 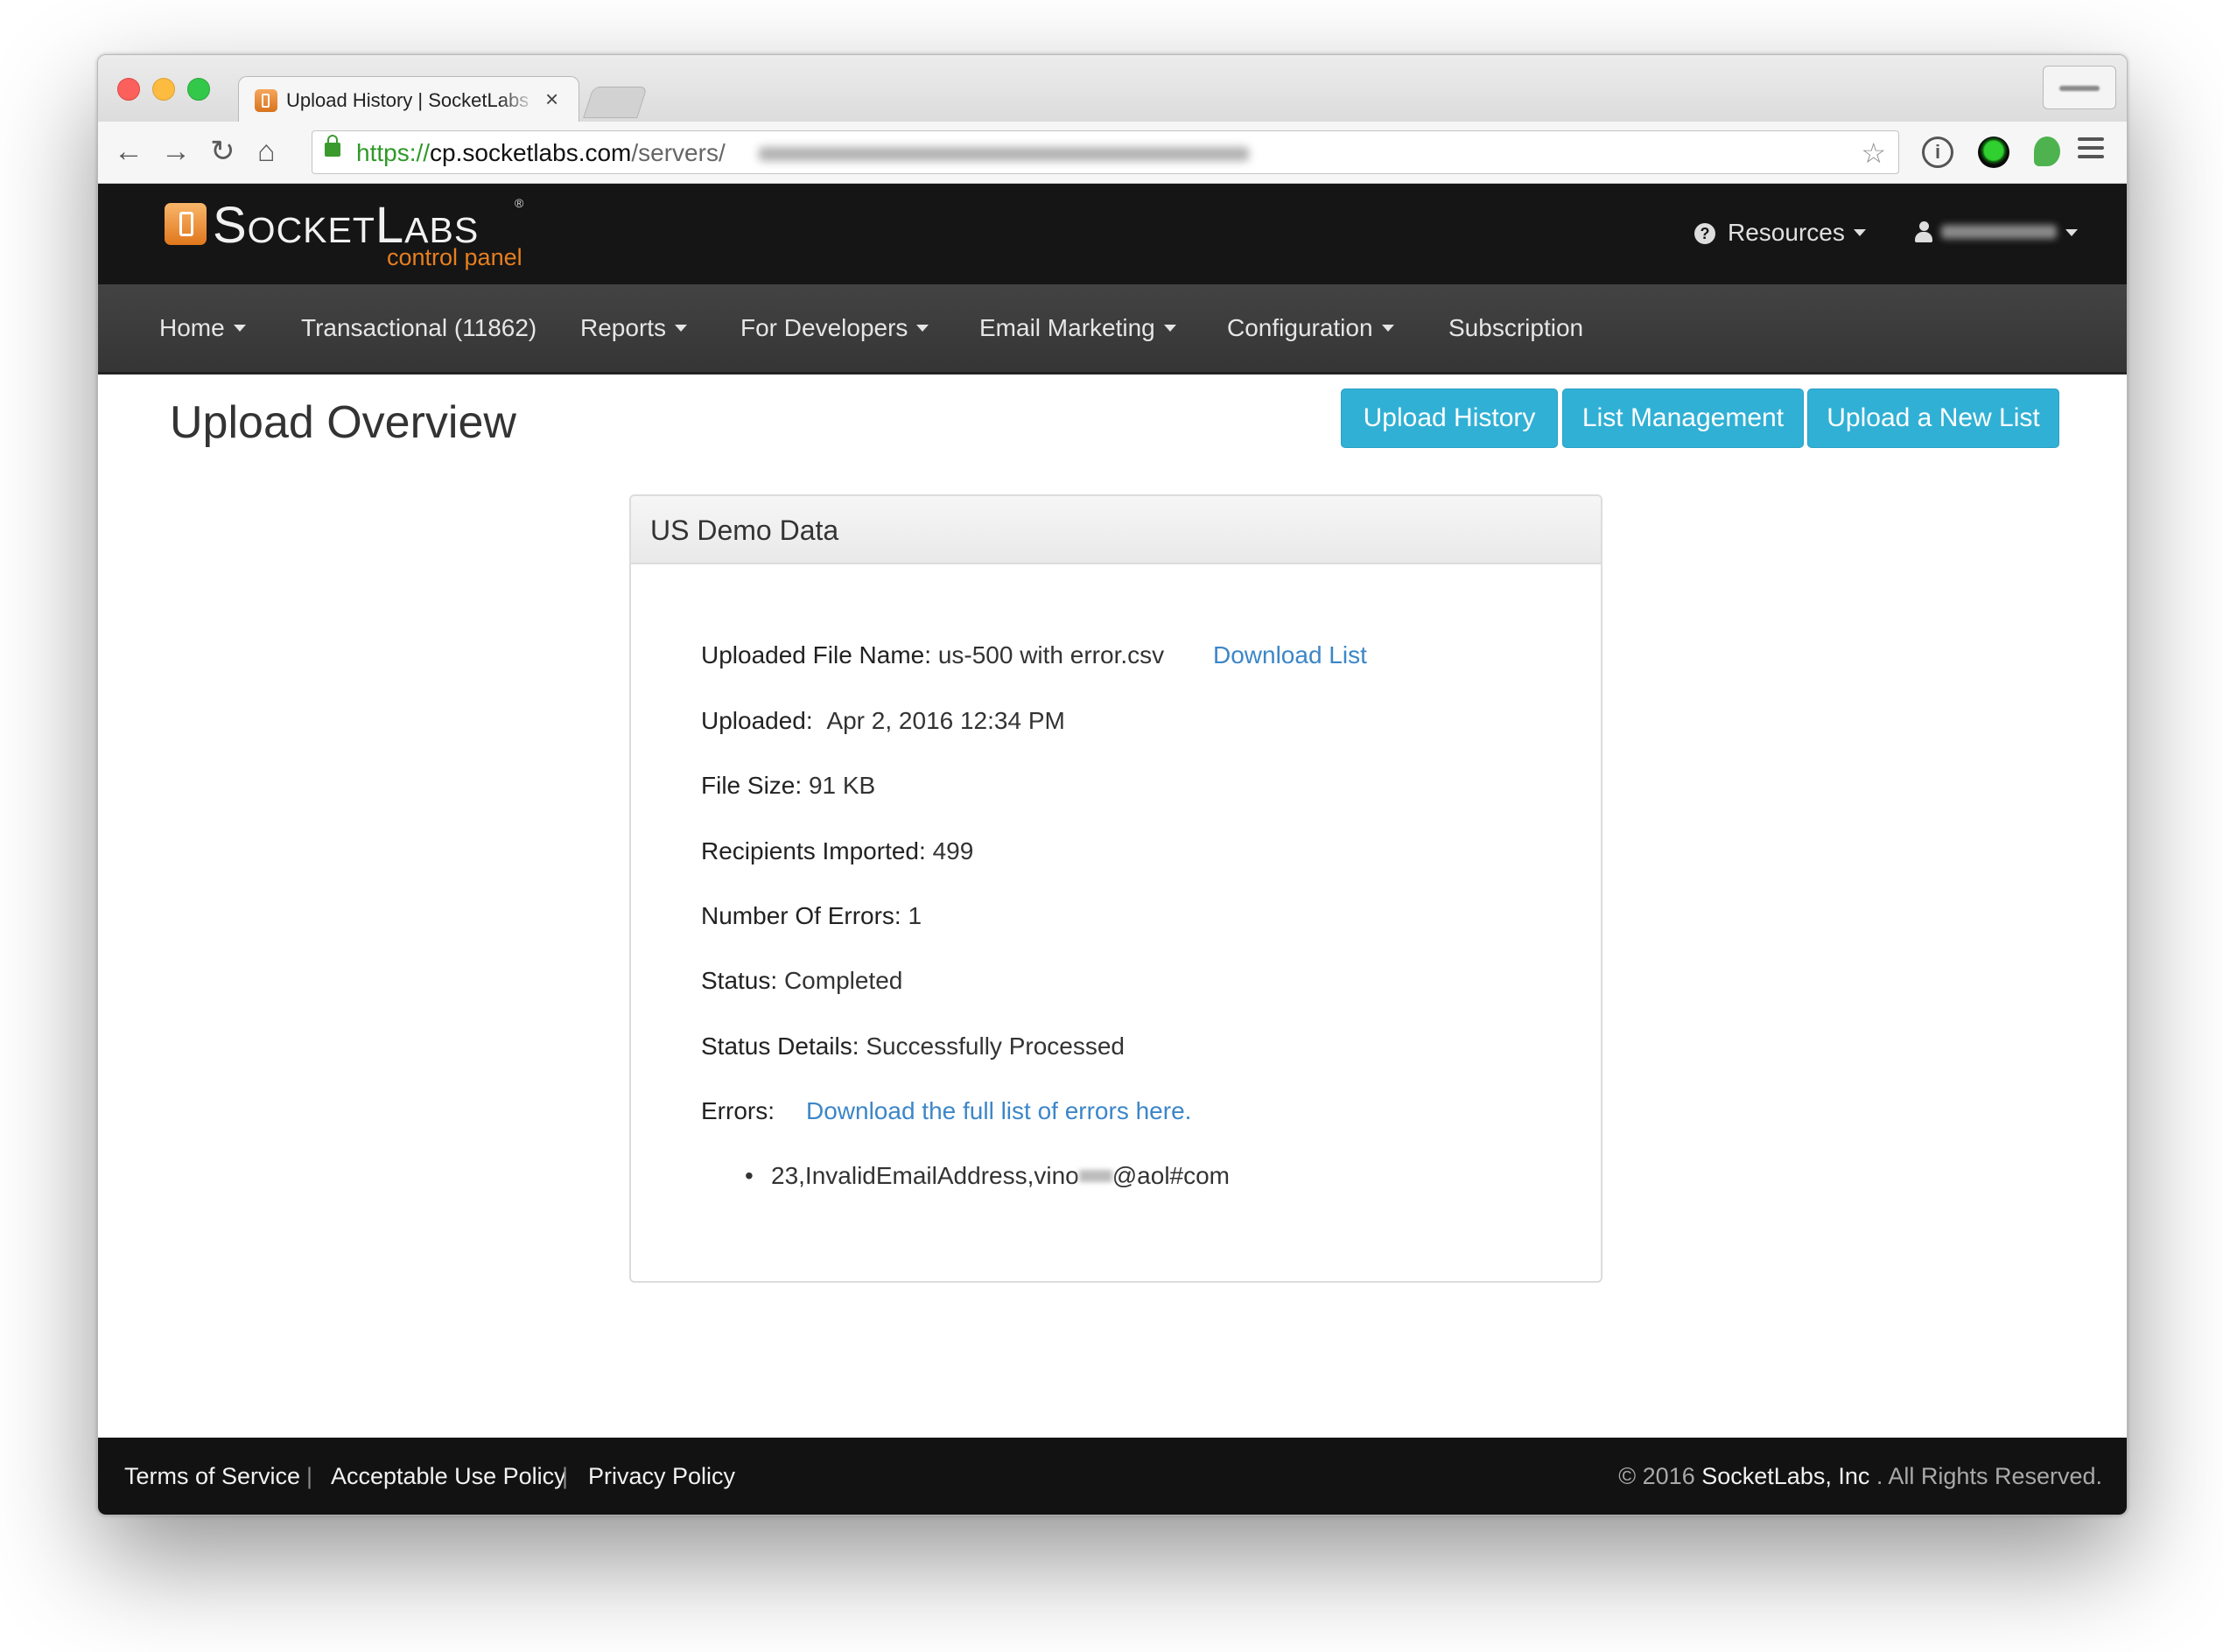 I want to click on forward-arrow-icon: →, so click(x=176, y=151).